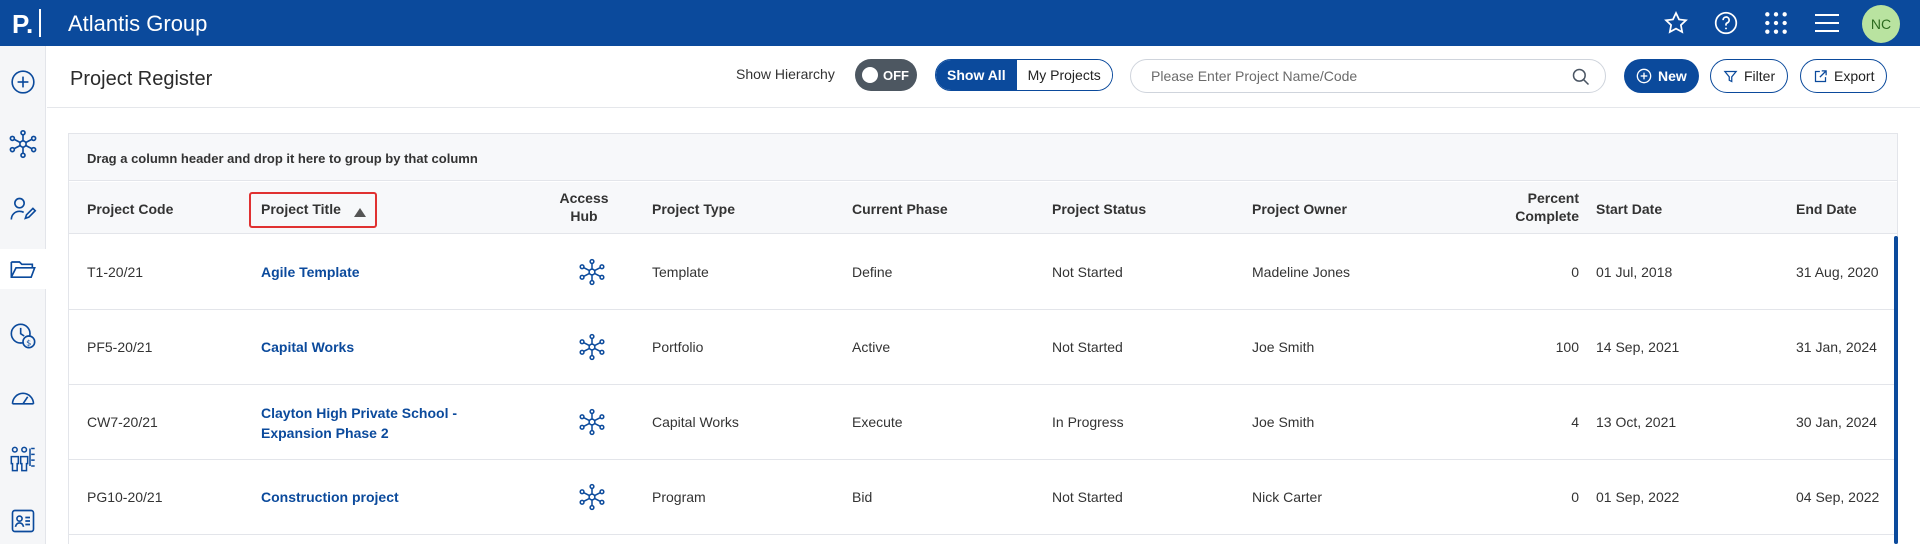  I want to click on sort-ascending-icon, so click(360, 212).